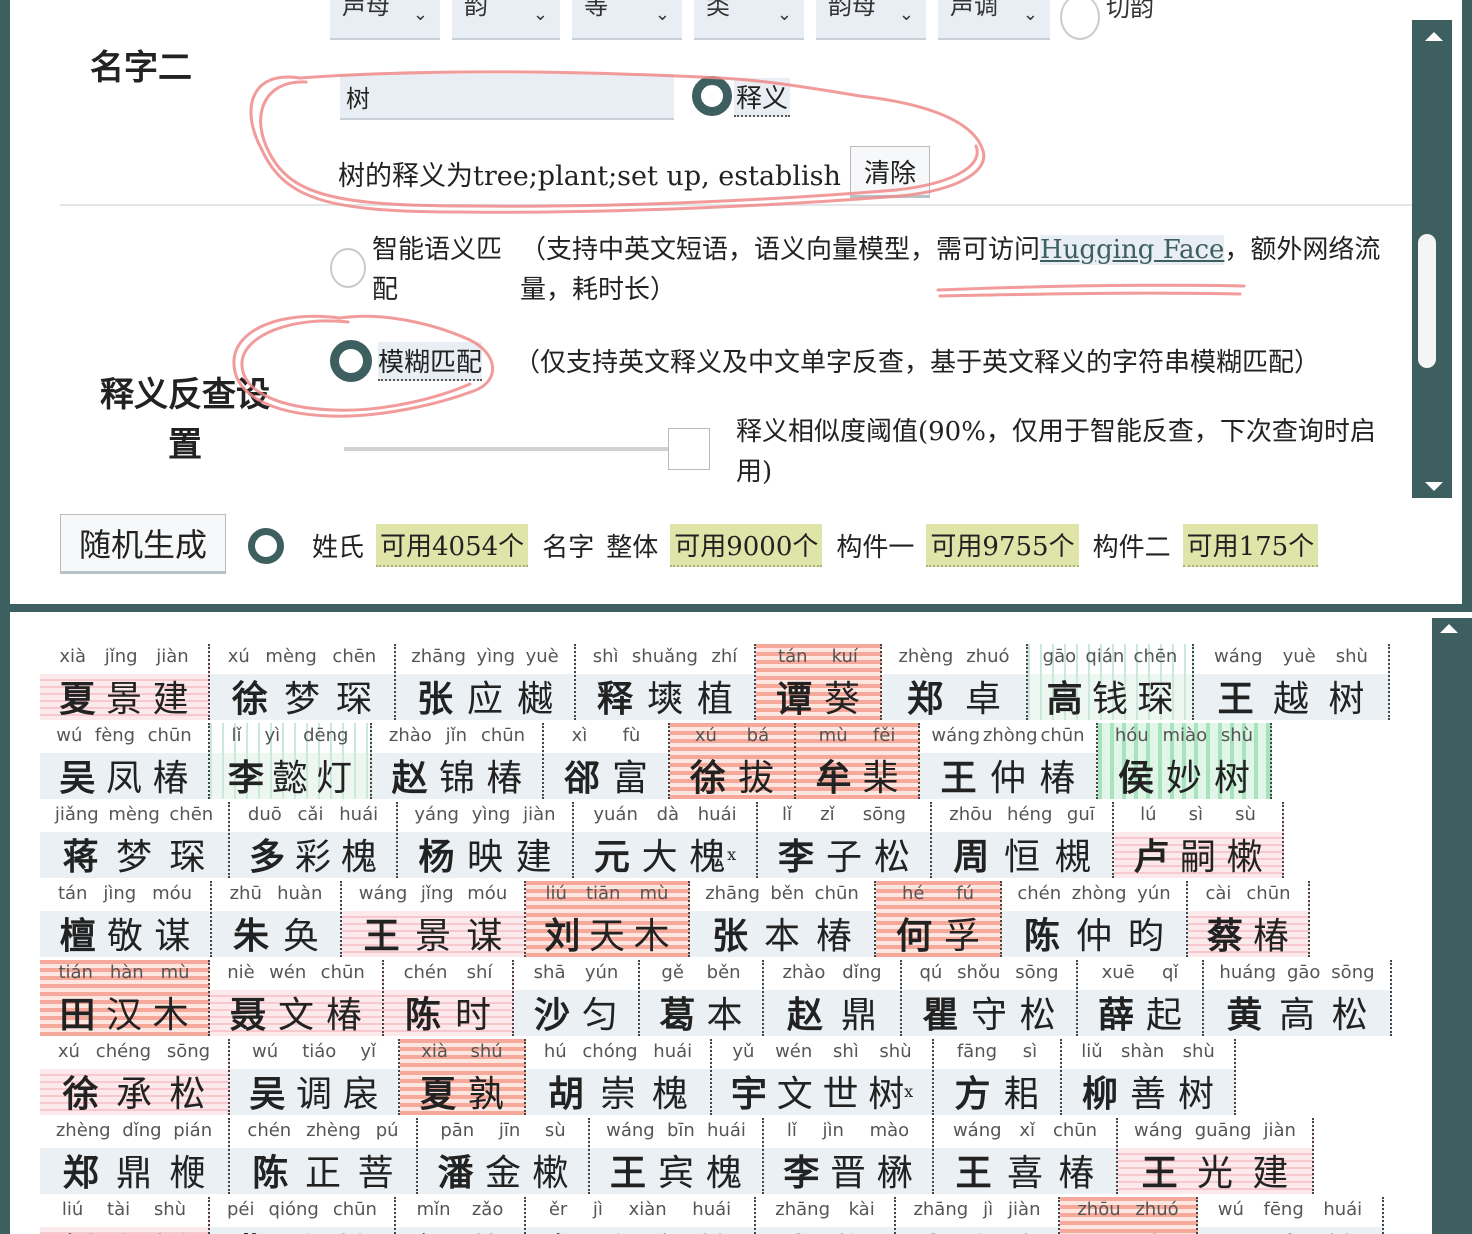 Image resolution: width=1472 pixels, height=1234 pixels. Describe the element at coordinates (998, 1077) in the screenshot. I see `name-card: fāng sì 方耜` at that location.